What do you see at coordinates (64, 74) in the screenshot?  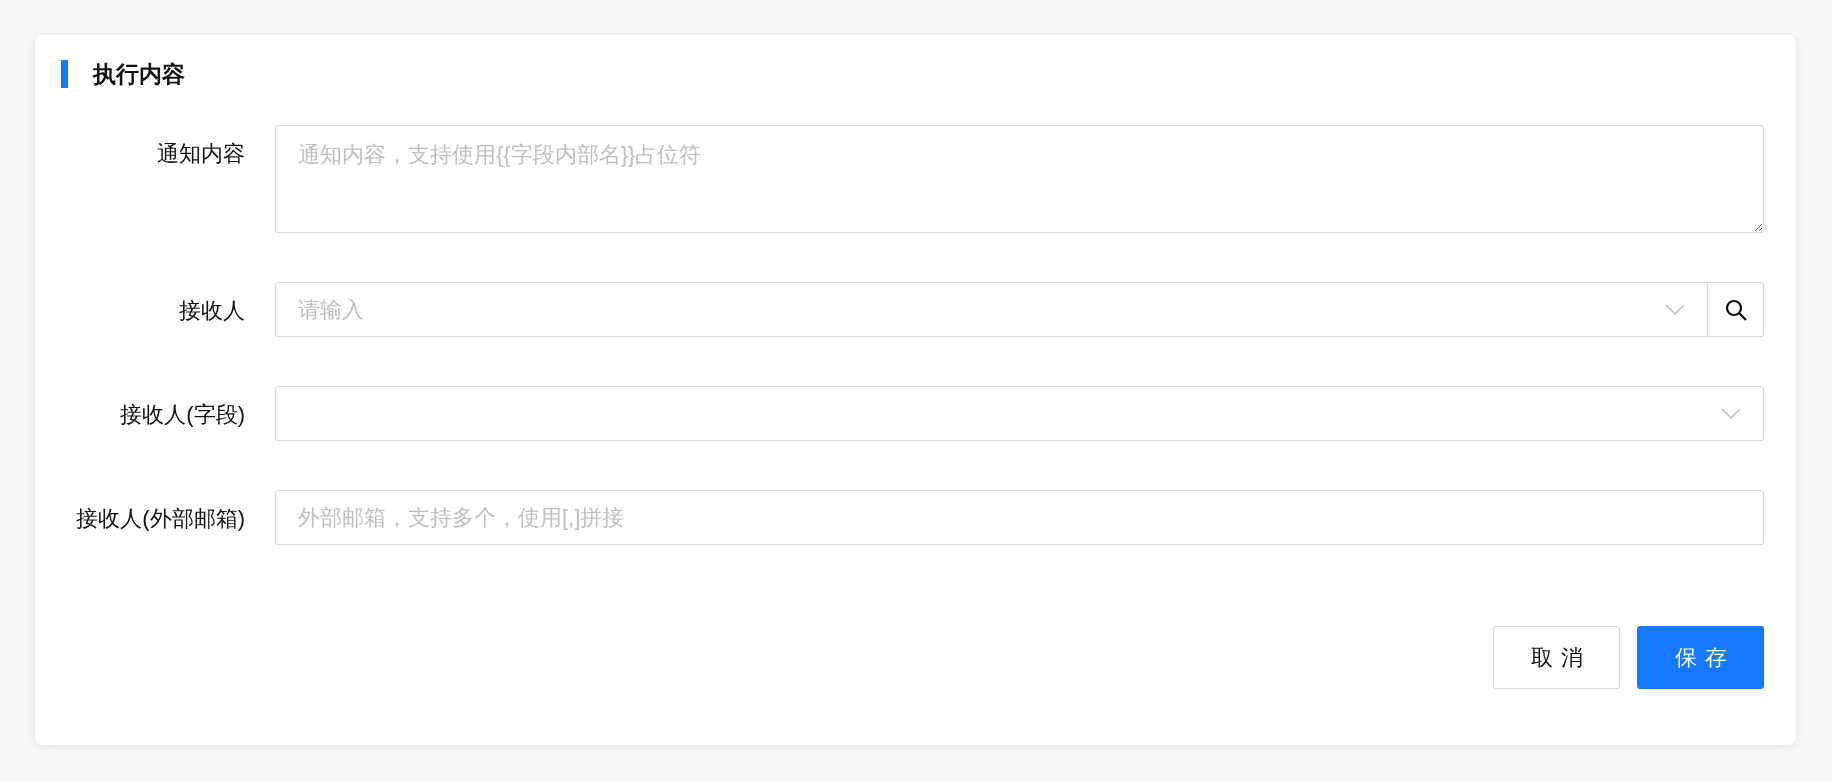 I see `accent-bar` at bounding box center [64, 74].